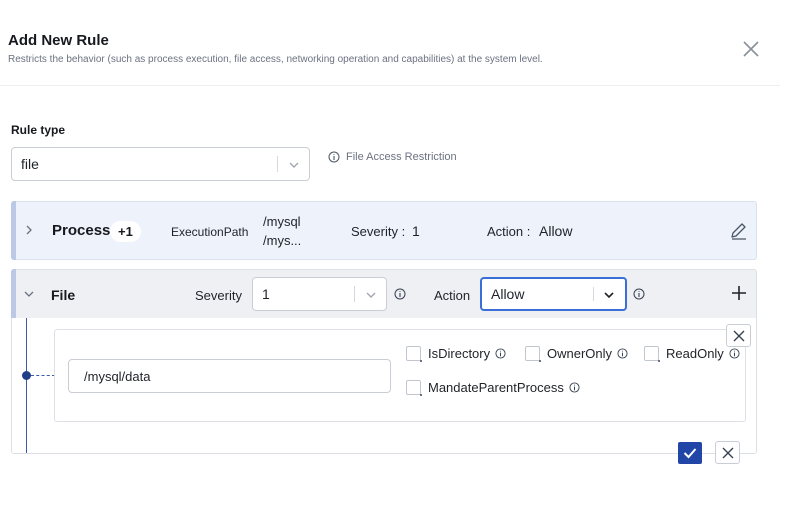 The image size is (800, 518). Describe the element at coordinates (218, 295) in the screenshot. I see `file-severity-label: Severity` at that location.